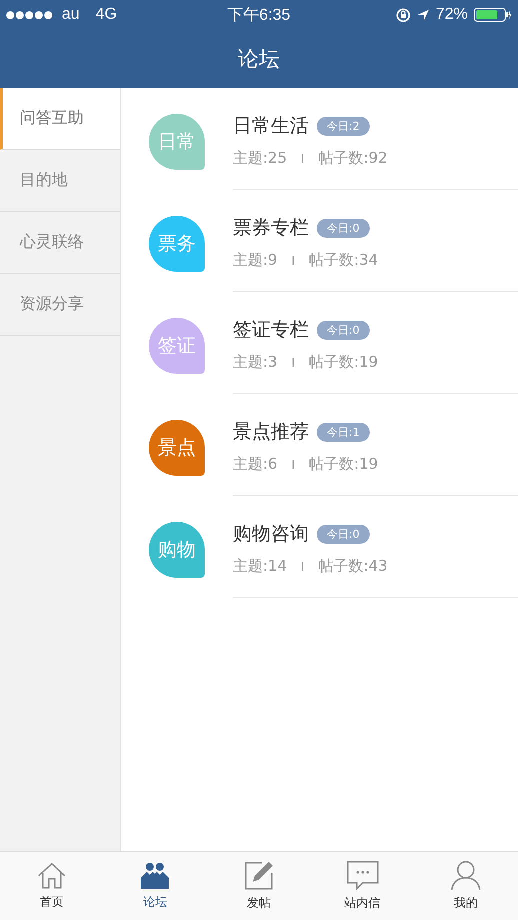  What do you see at coordinates (343, 432) in the screenshot?
I see `today-count: 今日:1` at bounding box center [343, 432].